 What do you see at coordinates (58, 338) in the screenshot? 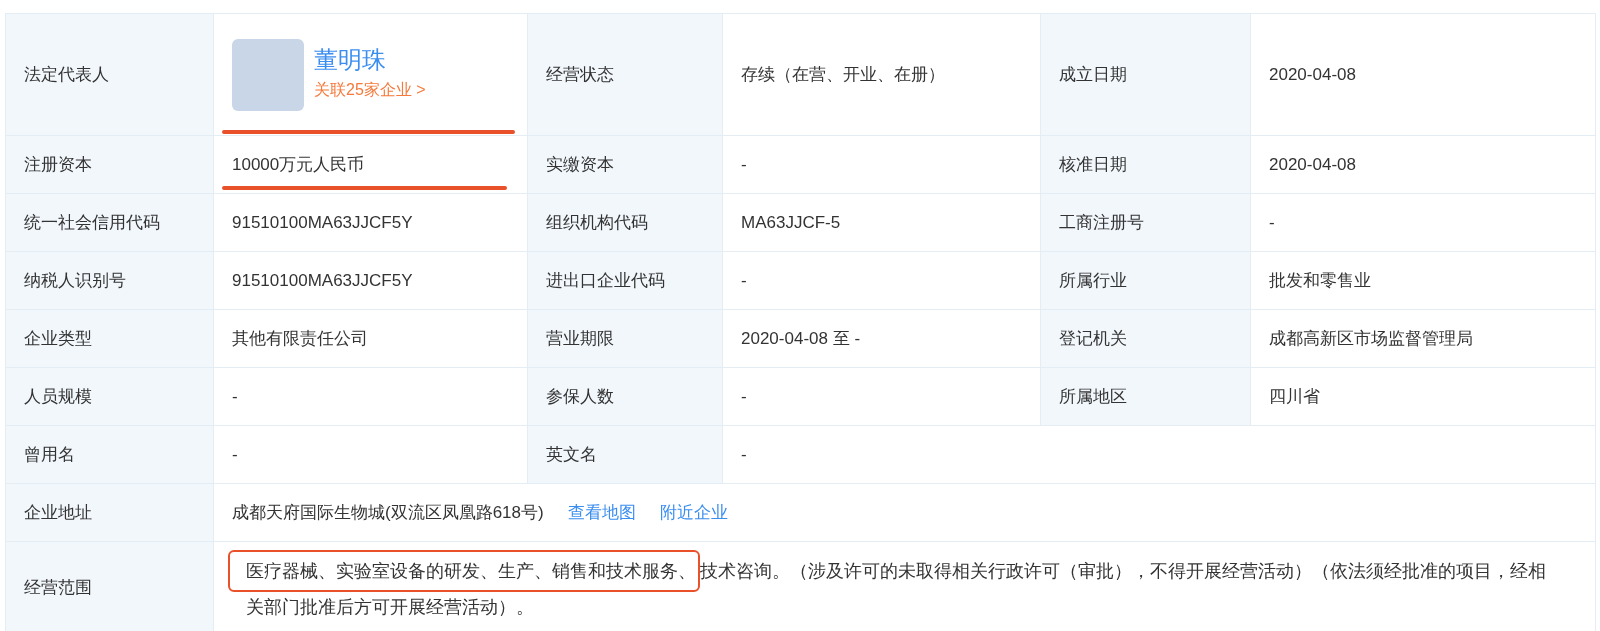
I see `field-label: 企业类型` at bounding box center [58, 338].